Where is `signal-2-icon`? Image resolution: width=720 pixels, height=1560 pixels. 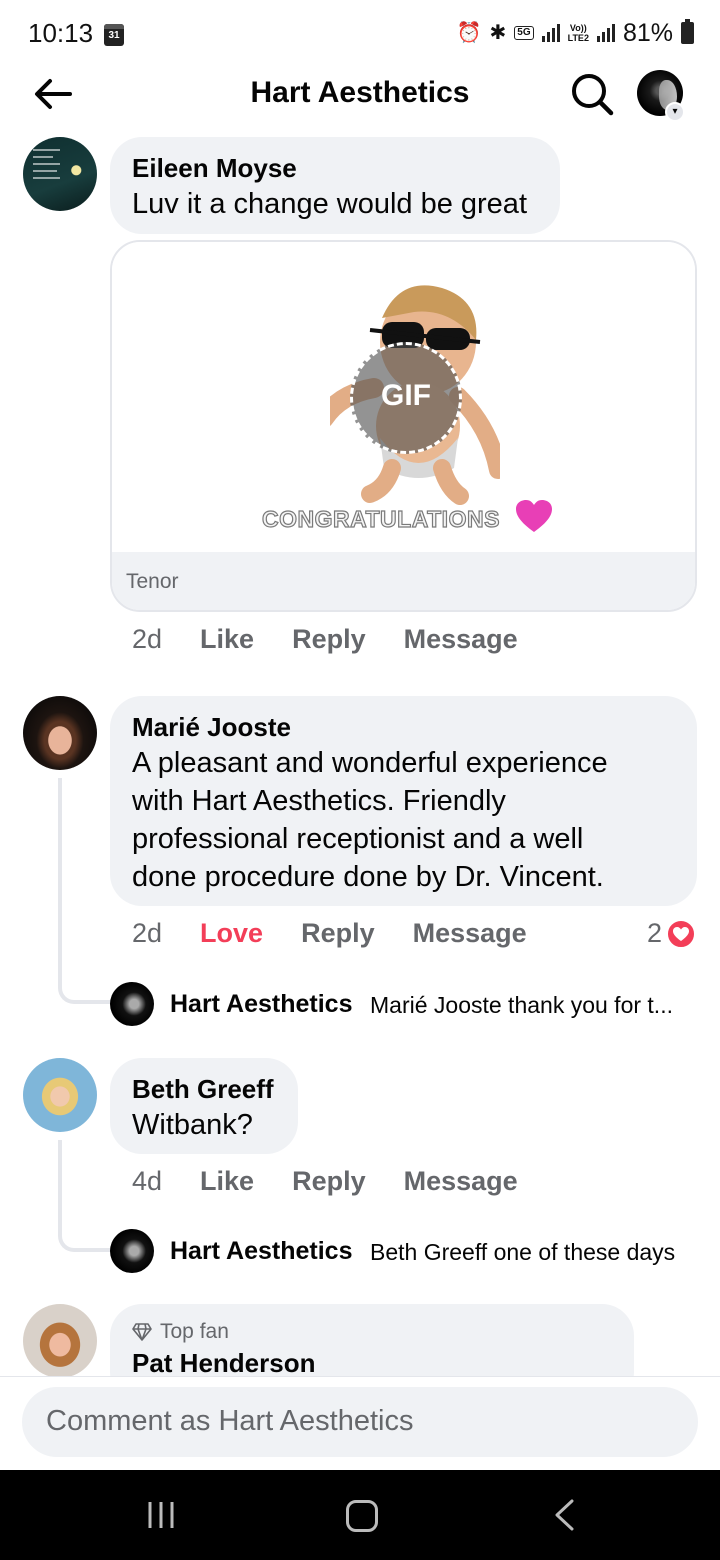
signal-2-icon is located at coordinates (605, 33).